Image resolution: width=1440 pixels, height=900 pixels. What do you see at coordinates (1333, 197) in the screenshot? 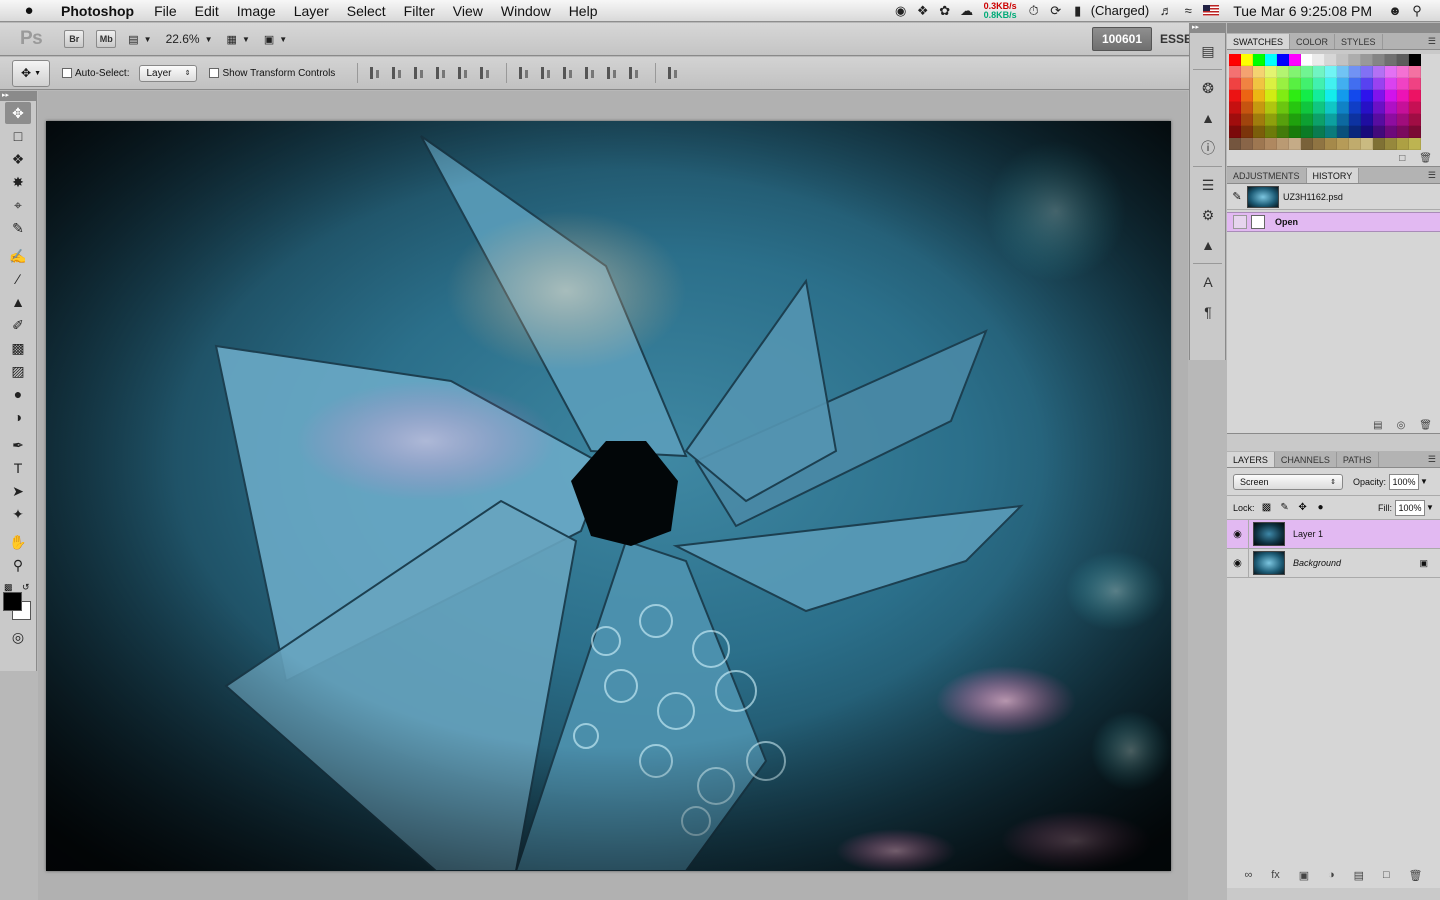
I see `history-snapshot: ✎ UZ3H1162.psd` at bounding box center [1333, 197].